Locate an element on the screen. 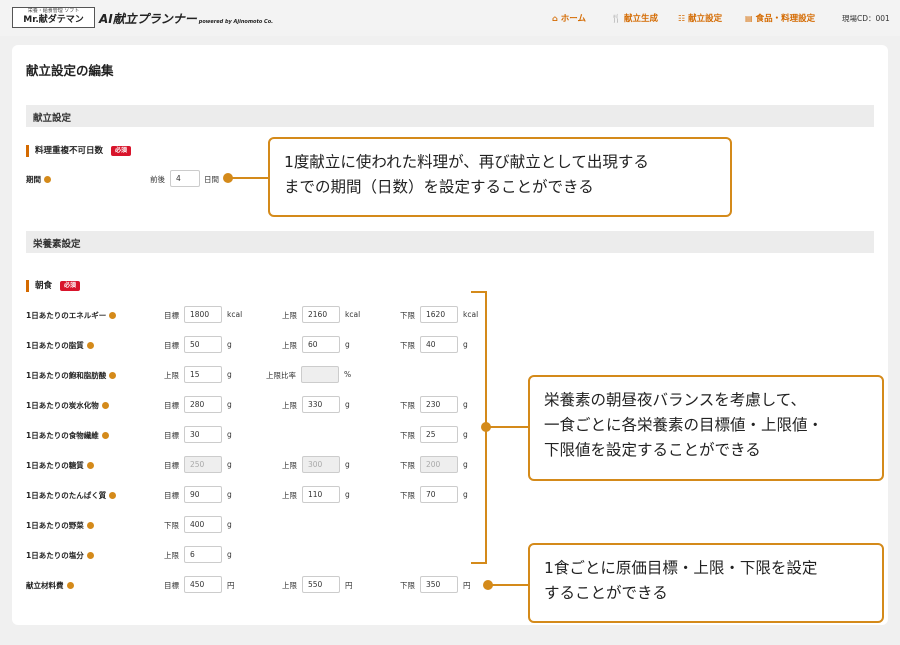 The image size is (900, 645). target-input: 30 is located at coordinates (203, 434).